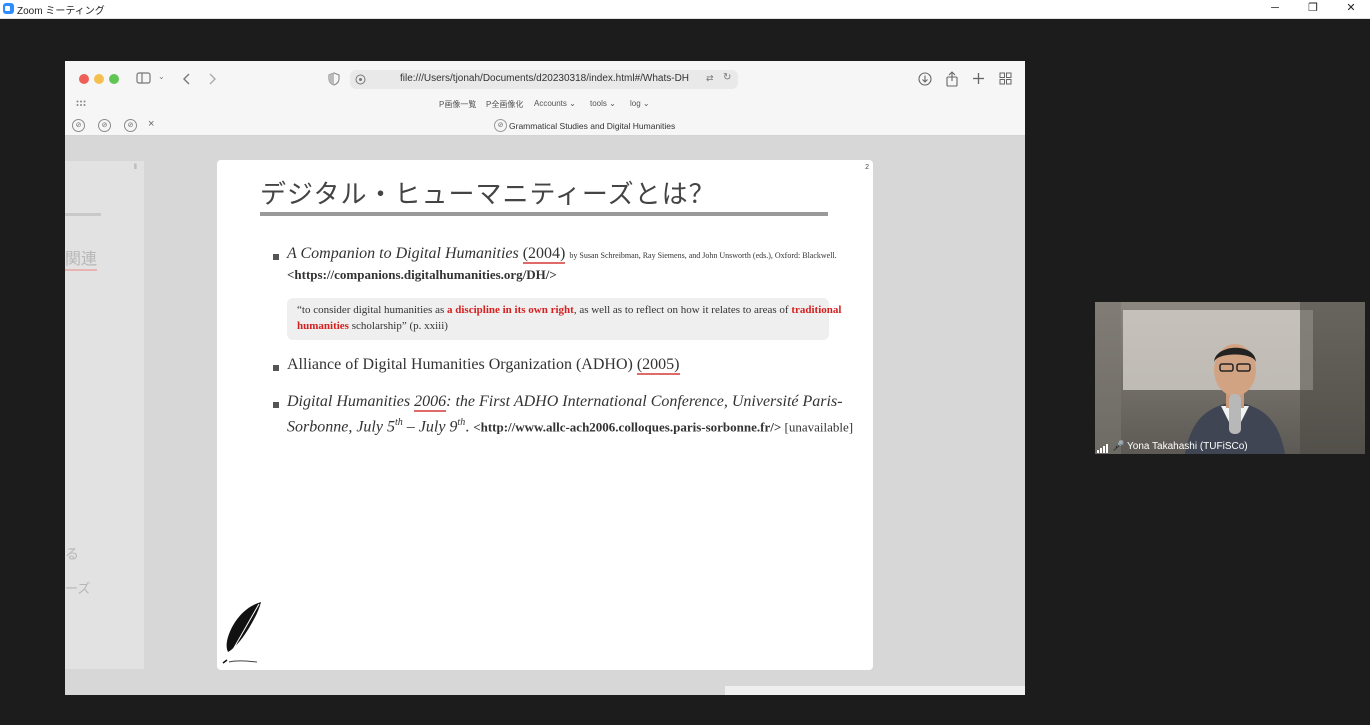 This screenshot has height=725, width=1370. I want to click on download-icon, so click(925, 79).